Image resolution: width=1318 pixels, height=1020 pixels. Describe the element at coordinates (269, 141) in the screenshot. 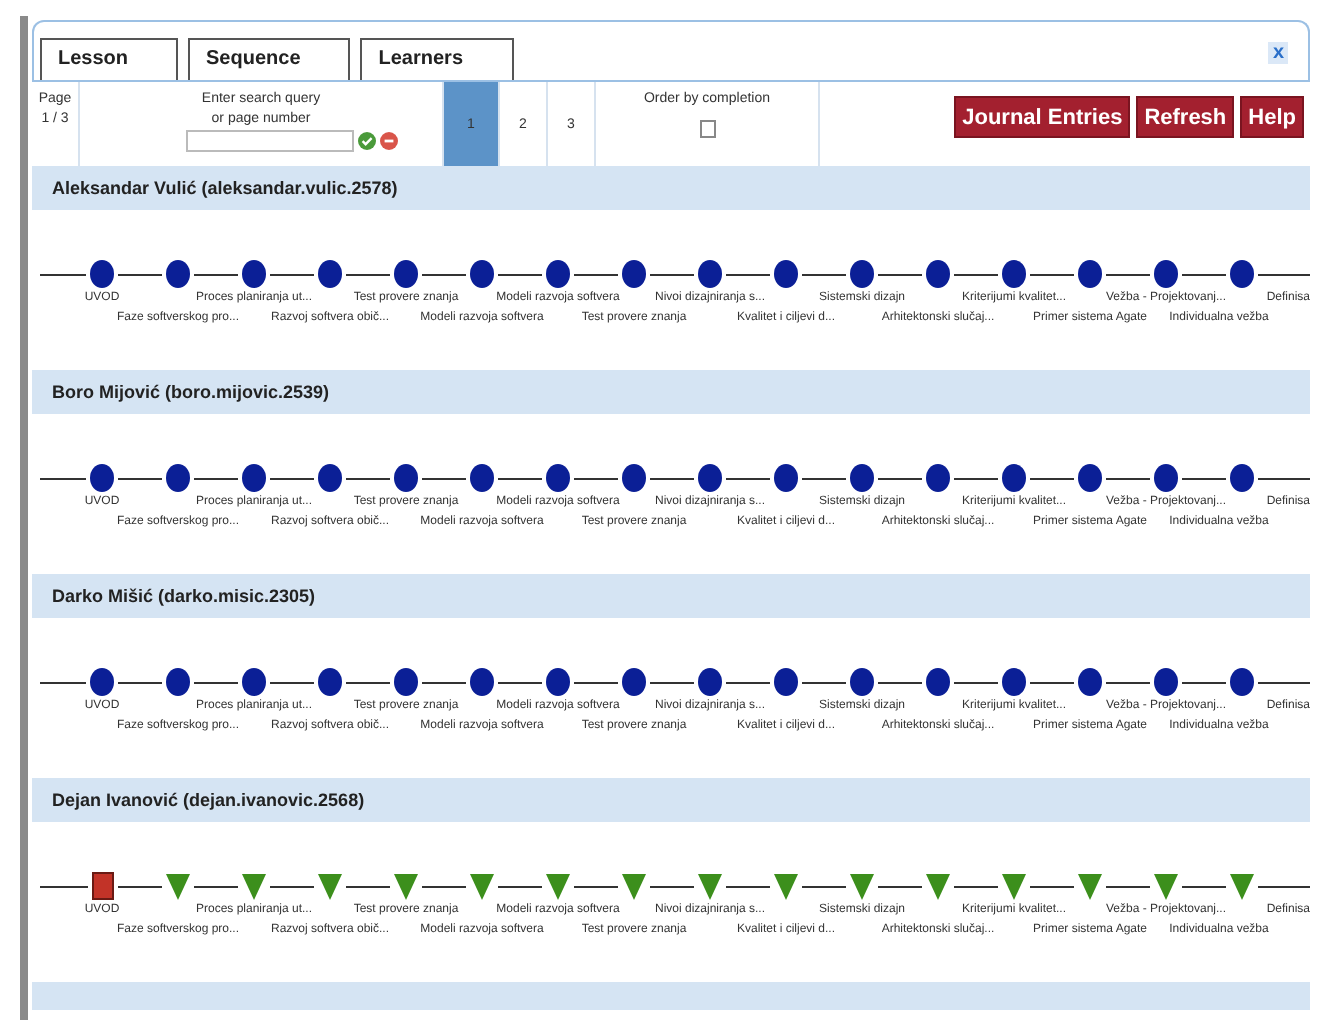

I see `search-field` at that location.